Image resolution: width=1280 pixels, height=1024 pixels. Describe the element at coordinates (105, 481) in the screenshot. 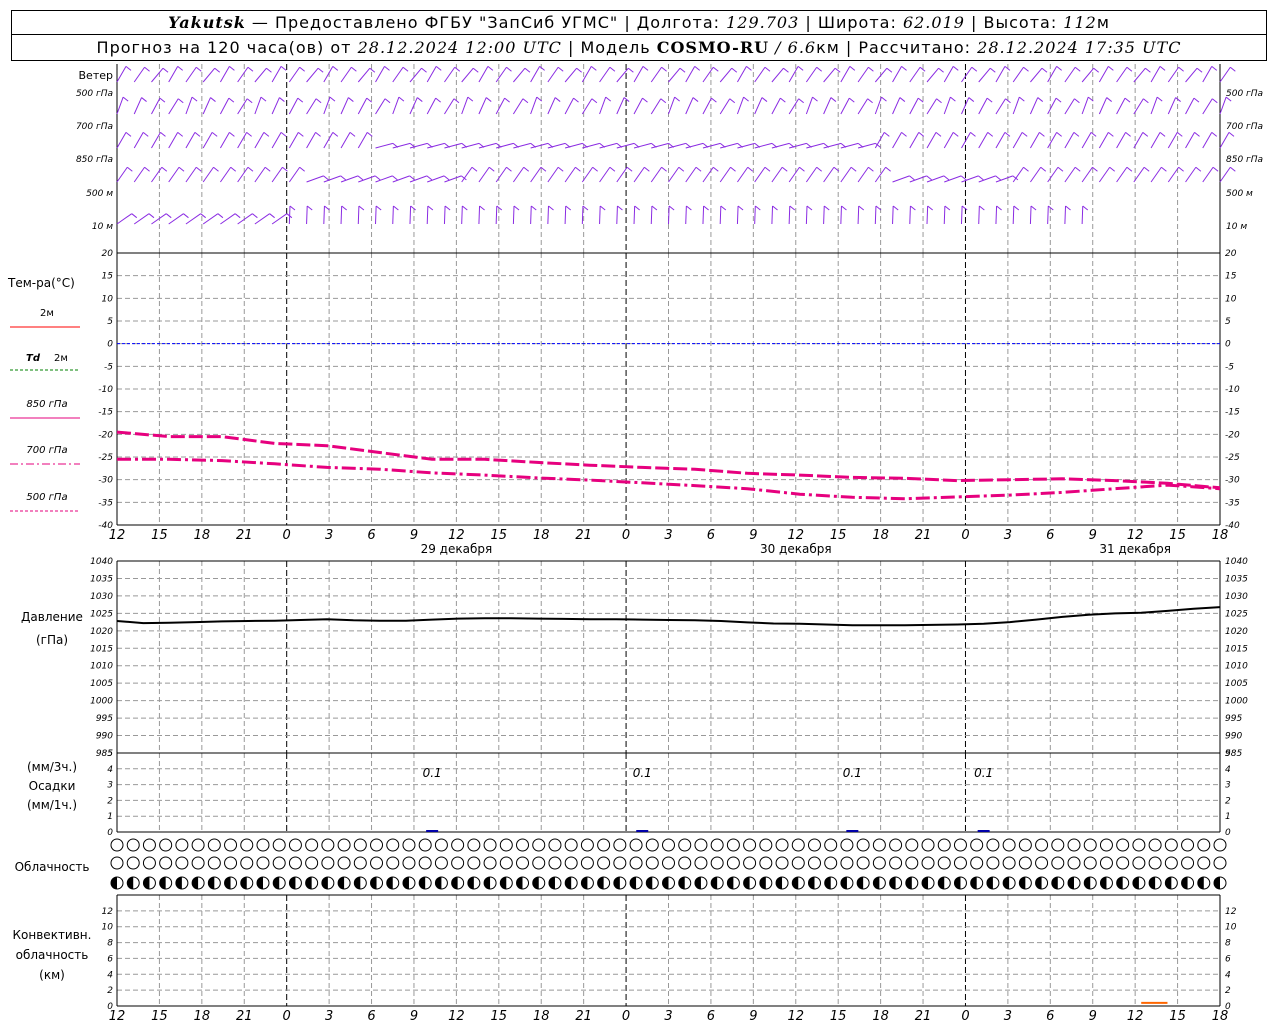

I see `y-tick-label: -30` at that location.